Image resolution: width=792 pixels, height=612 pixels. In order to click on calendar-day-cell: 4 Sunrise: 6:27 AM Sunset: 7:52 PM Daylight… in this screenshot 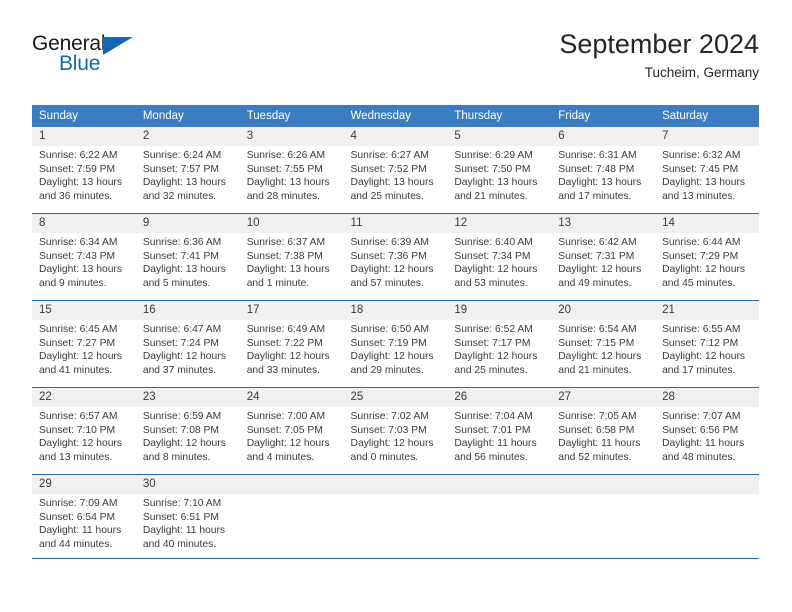, I will do `click(395, 170)`.